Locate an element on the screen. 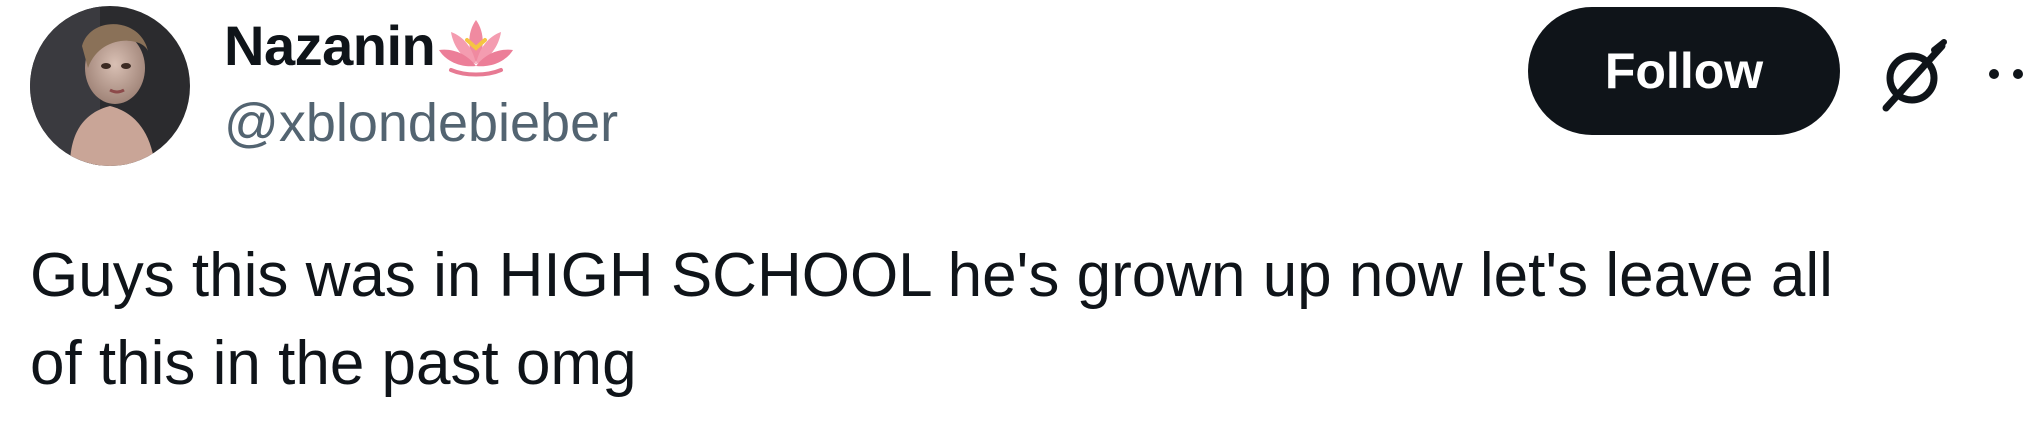 This screenshot has height=424, width=2026. avatar-image is located at coordinates (110, 86).